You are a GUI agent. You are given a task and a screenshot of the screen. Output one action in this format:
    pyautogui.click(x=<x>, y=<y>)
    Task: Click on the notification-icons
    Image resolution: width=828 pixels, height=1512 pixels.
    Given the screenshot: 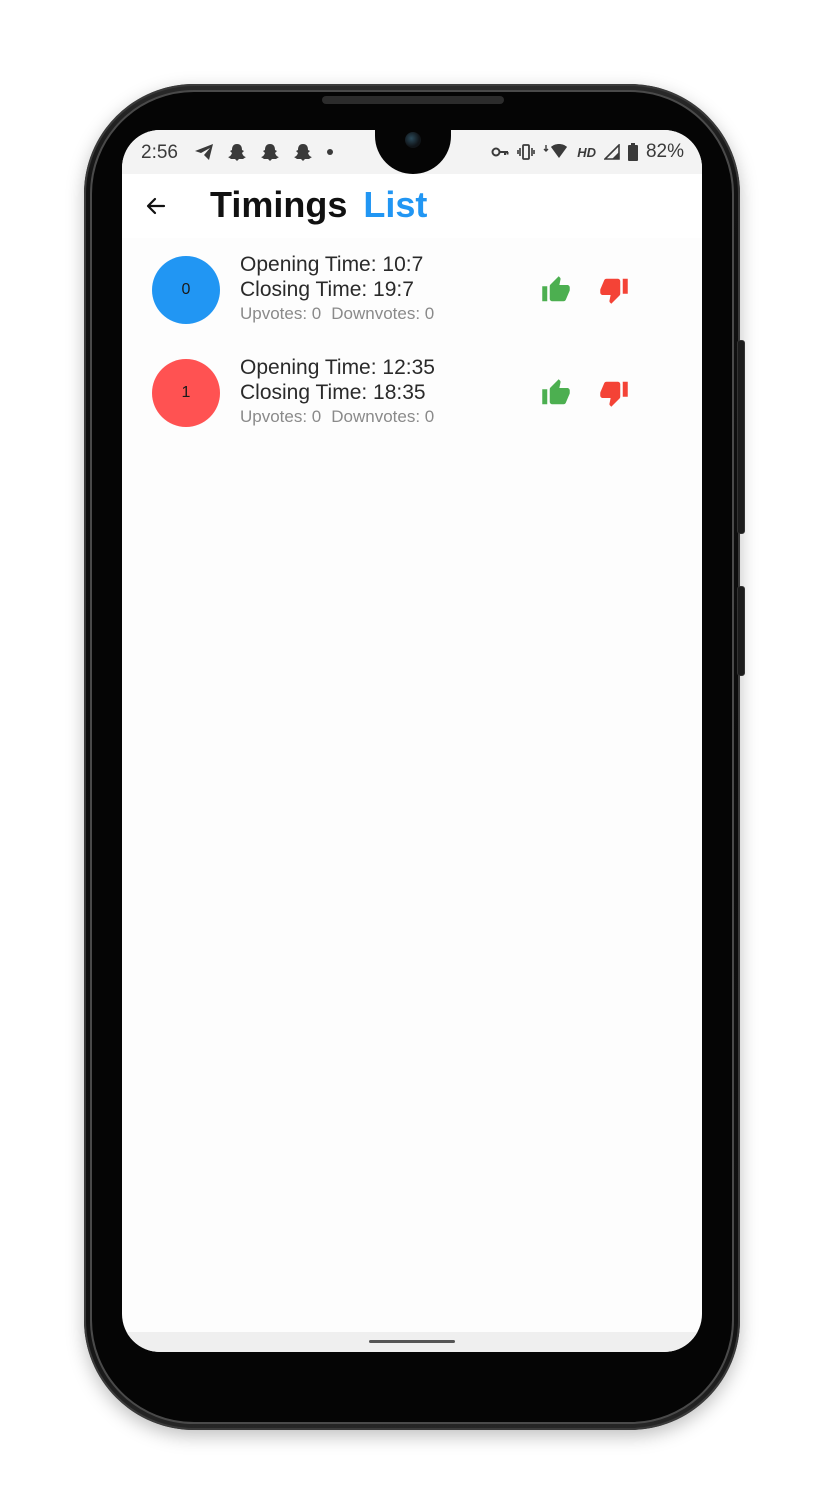 What is the action you would take?
    pyautogui.click(x=264, y=152)
    